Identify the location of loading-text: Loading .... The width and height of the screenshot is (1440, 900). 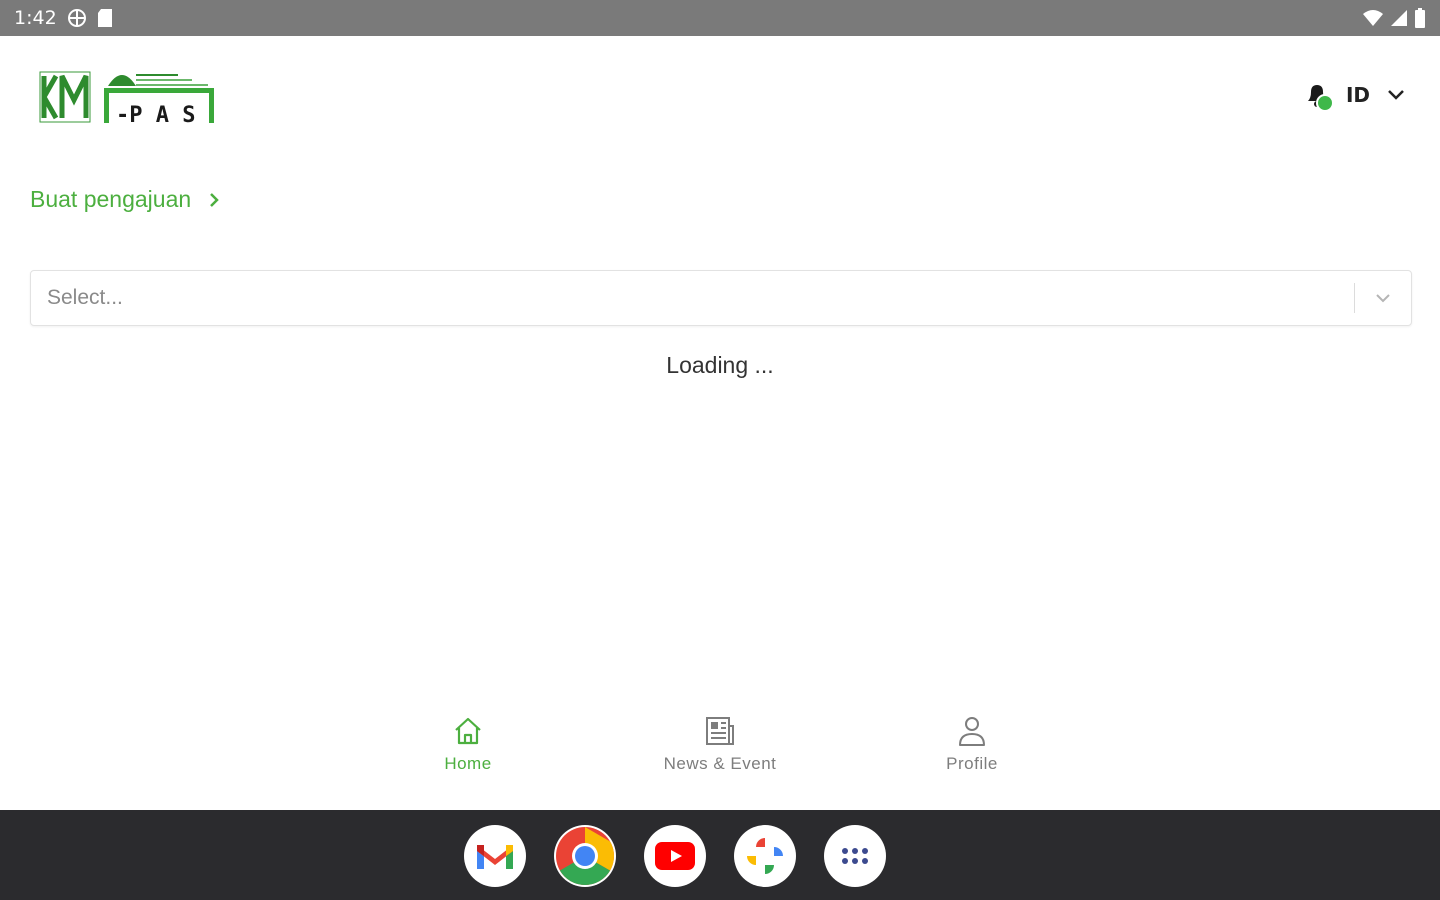
(720, 365).